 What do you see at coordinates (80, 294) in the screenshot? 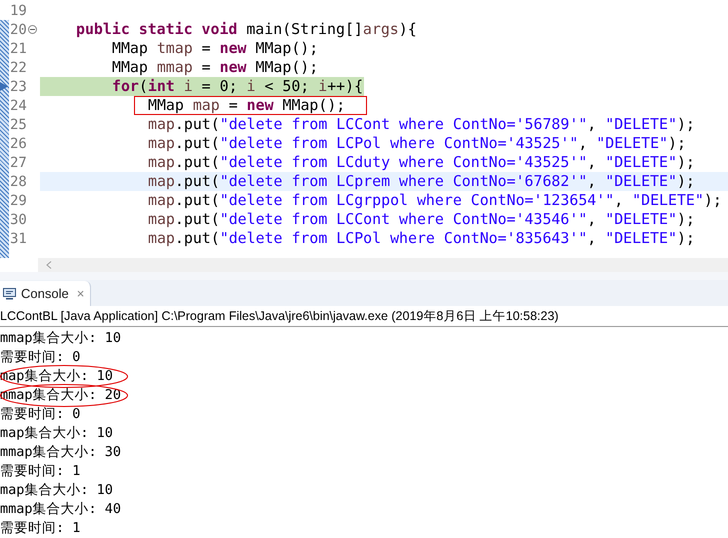
I see `close-tab-button: ×` at bounding box center [80, 294].